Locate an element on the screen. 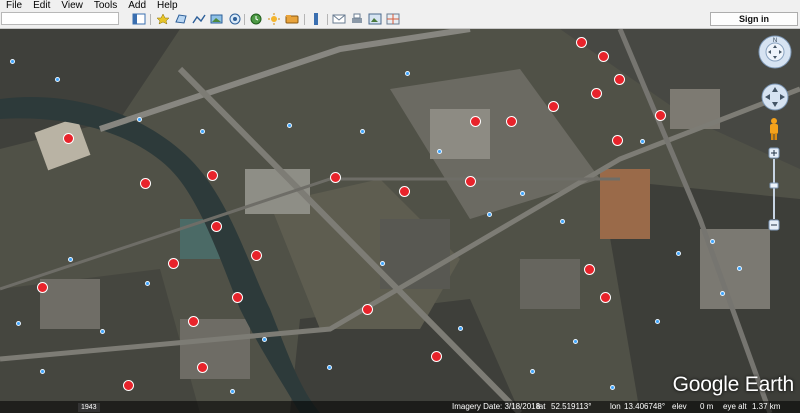 This screenshot has width=800, height=413. zoom-slider is located at coordinates (774, 189).